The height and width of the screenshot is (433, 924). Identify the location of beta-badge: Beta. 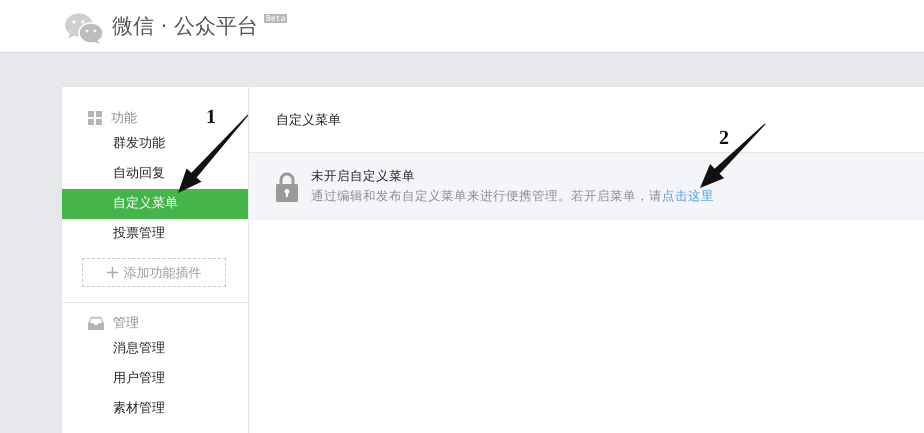
(276, 18).